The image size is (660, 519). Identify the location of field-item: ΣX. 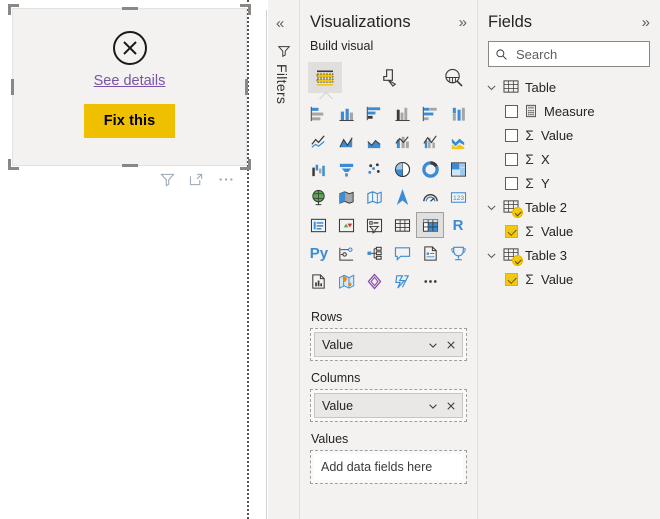
(569, 159).